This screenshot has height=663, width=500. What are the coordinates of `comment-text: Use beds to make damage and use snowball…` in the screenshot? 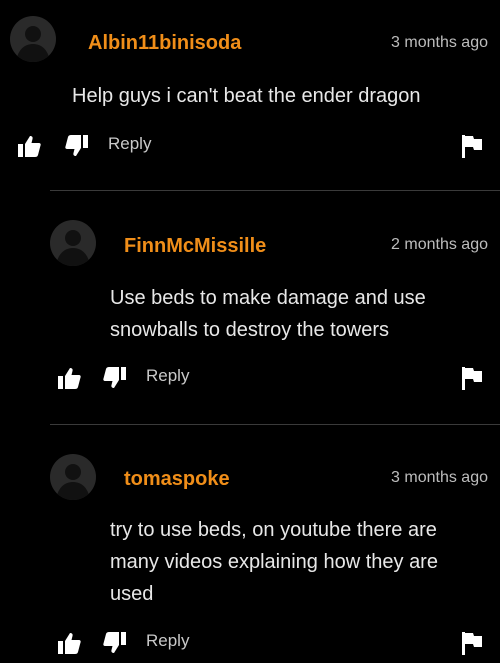 It's located at (268, 314).